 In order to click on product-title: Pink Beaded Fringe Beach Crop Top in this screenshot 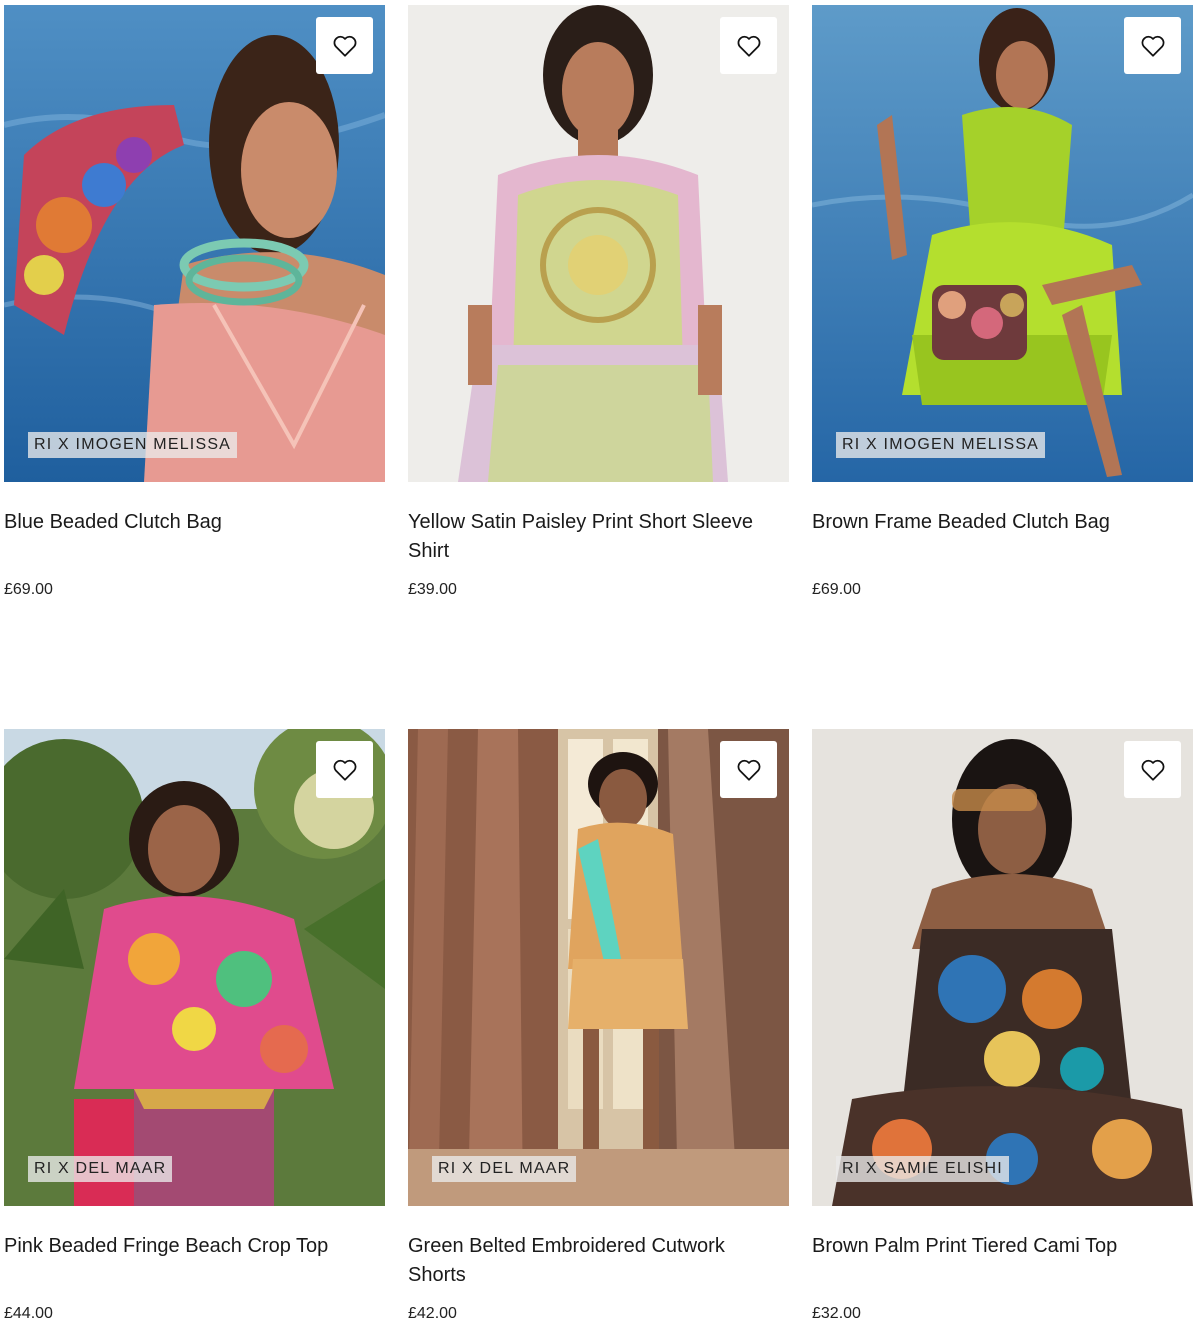, I will do `click(194, 1246)`.